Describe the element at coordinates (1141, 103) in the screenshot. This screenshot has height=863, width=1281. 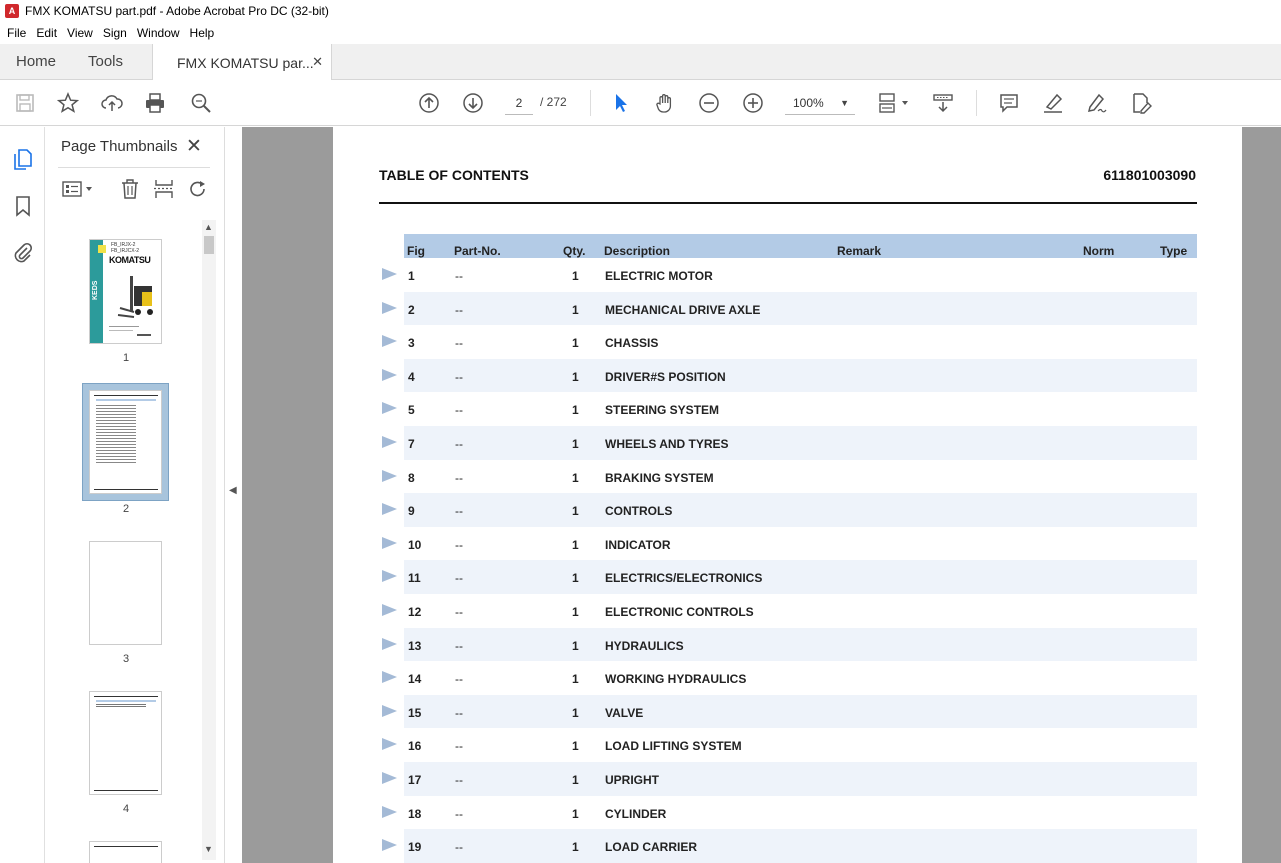
I see `edit-pdf-icon` at that location.